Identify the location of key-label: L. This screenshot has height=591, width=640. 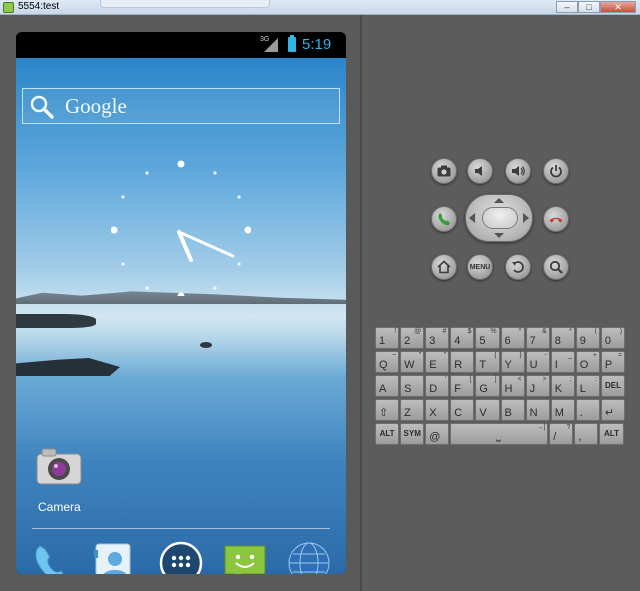
(582, 389).